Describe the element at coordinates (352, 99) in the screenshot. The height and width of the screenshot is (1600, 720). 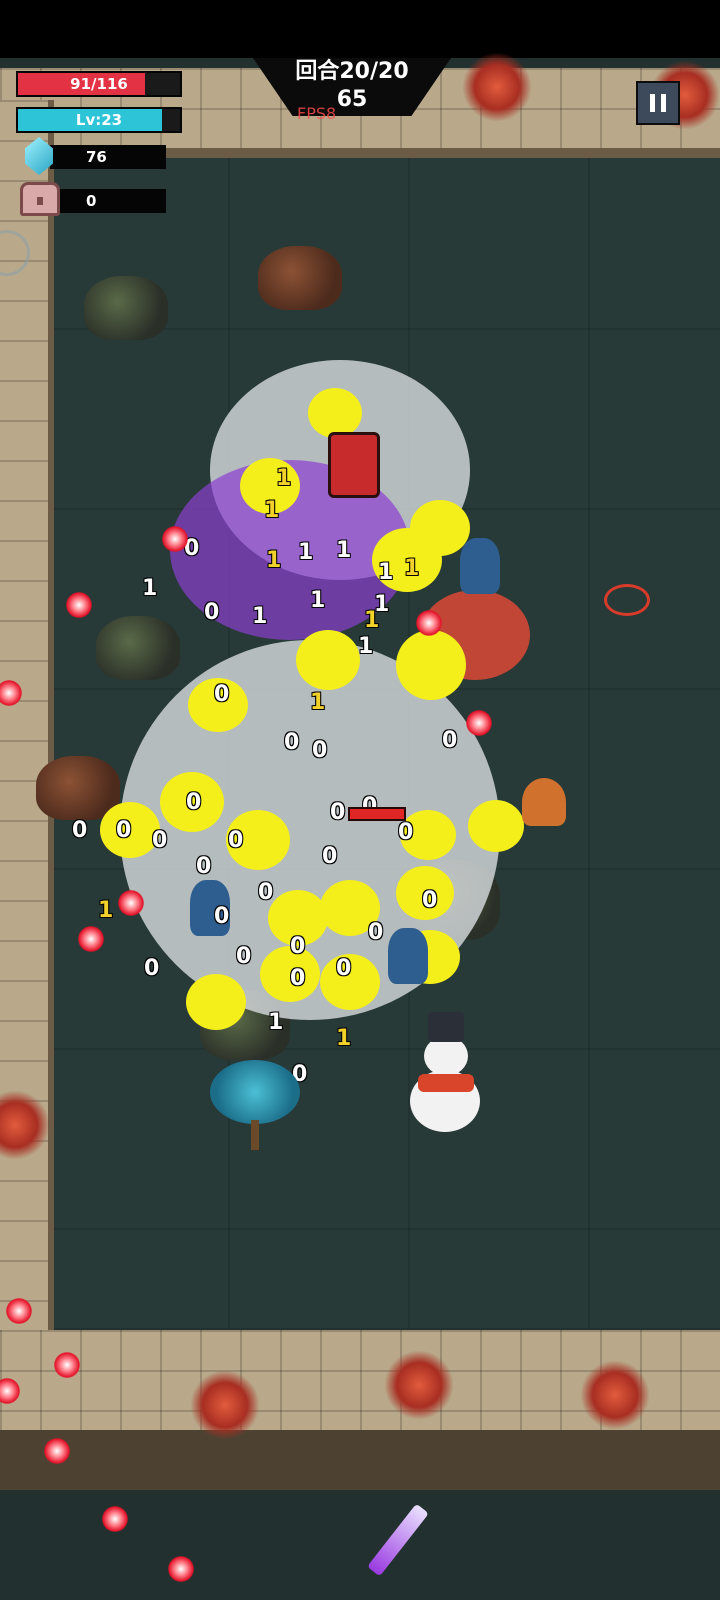
I see `wave-timer: 65` at that location.